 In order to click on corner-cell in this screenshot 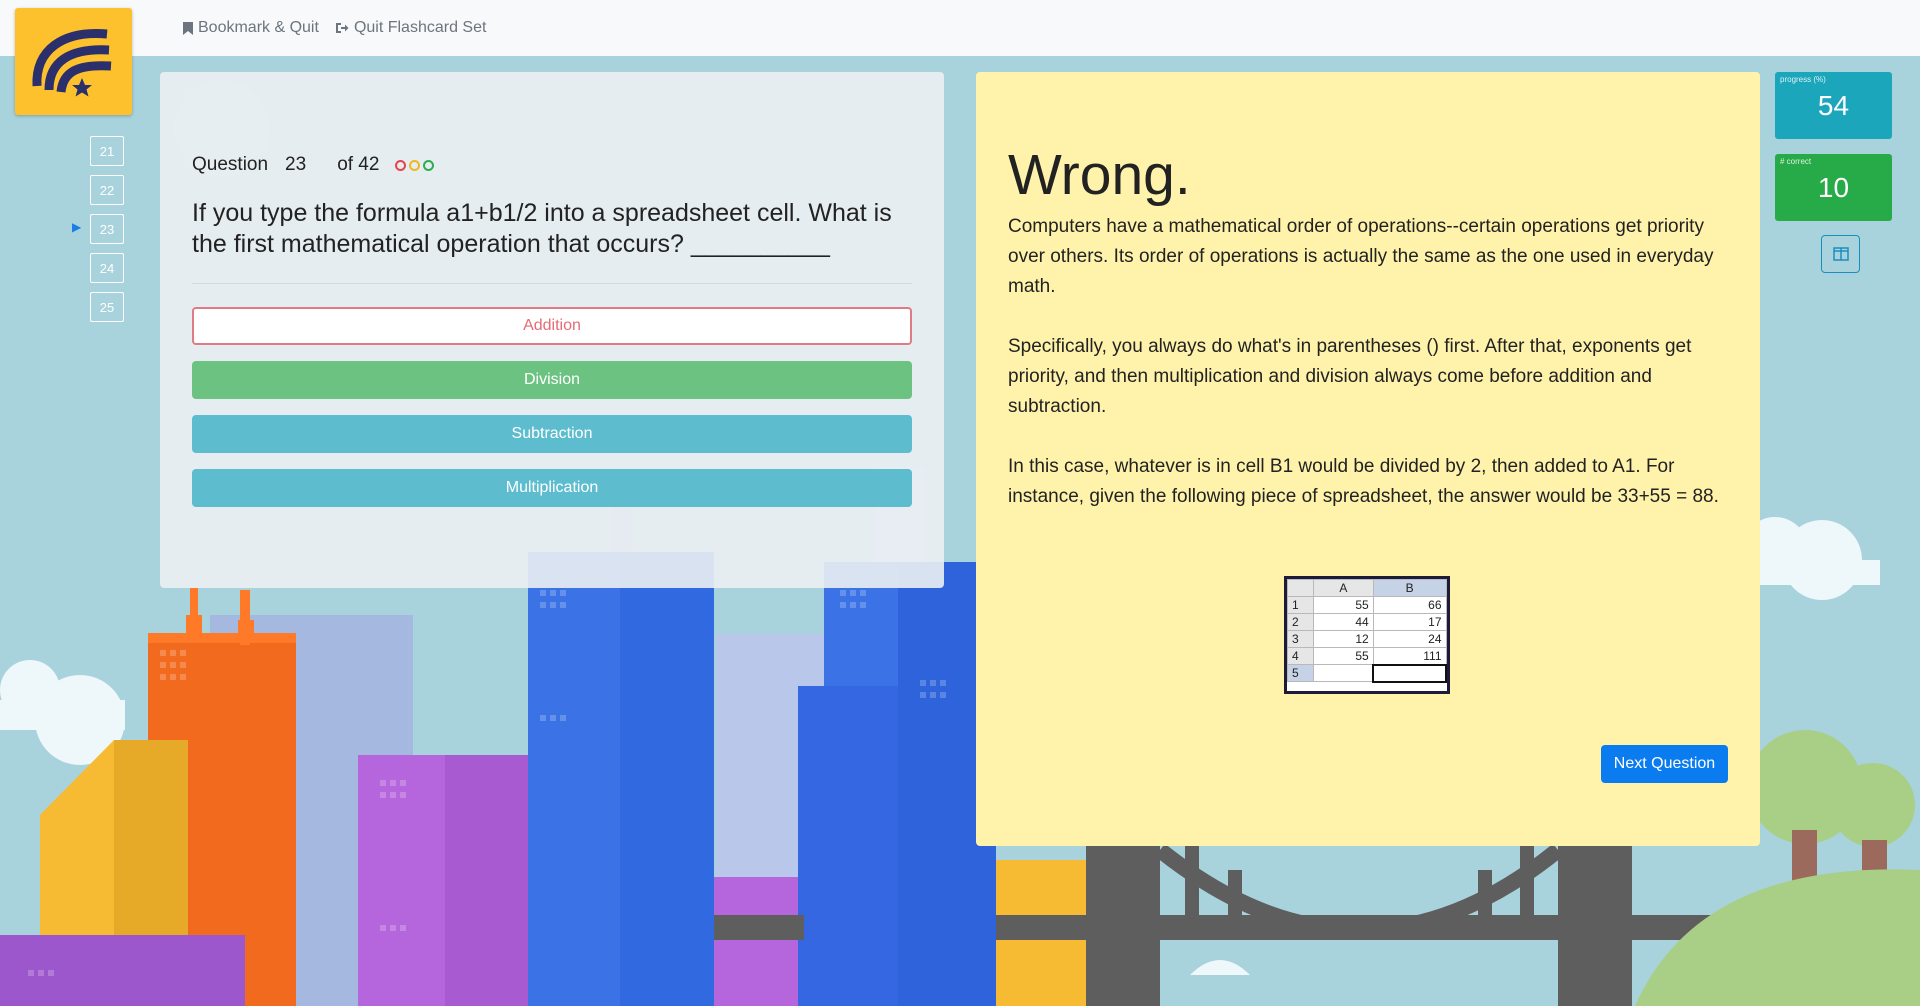, I will do `click(1300, 588)`.